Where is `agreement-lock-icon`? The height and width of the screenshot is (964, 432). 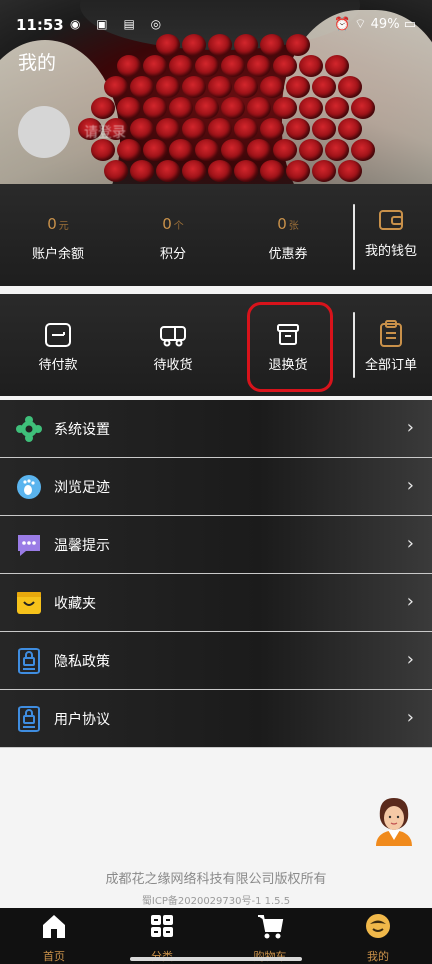 agreement-lock-icon is located at coordinates (29, 719).